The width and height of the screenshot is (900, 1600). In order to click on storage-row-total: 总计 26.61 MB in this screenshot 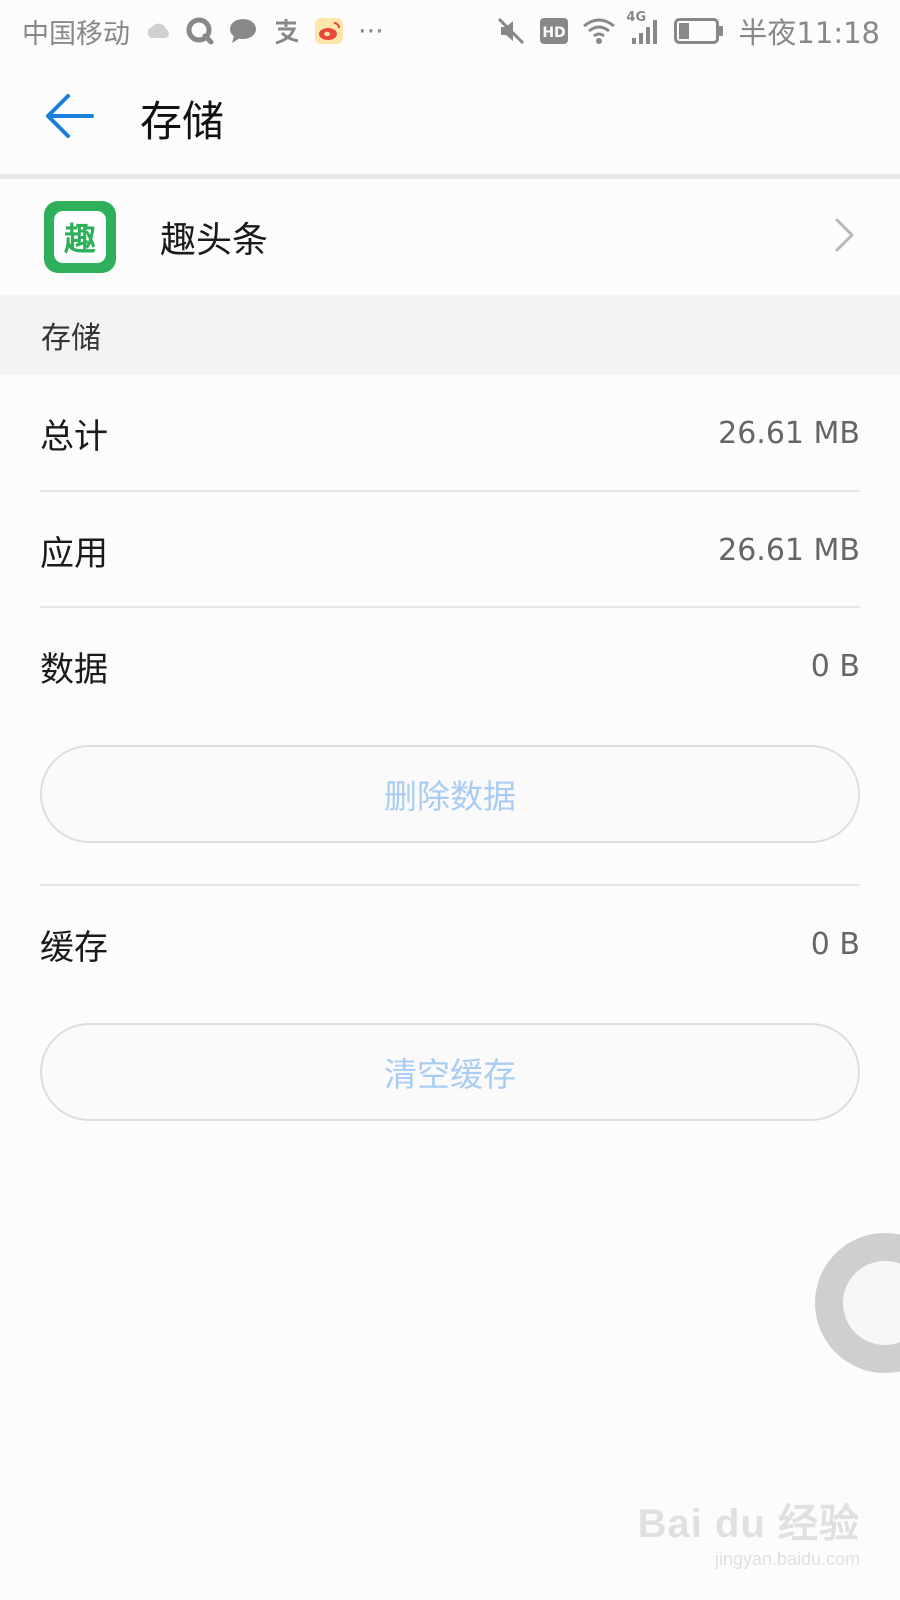, I will do `click(450, 433)`.